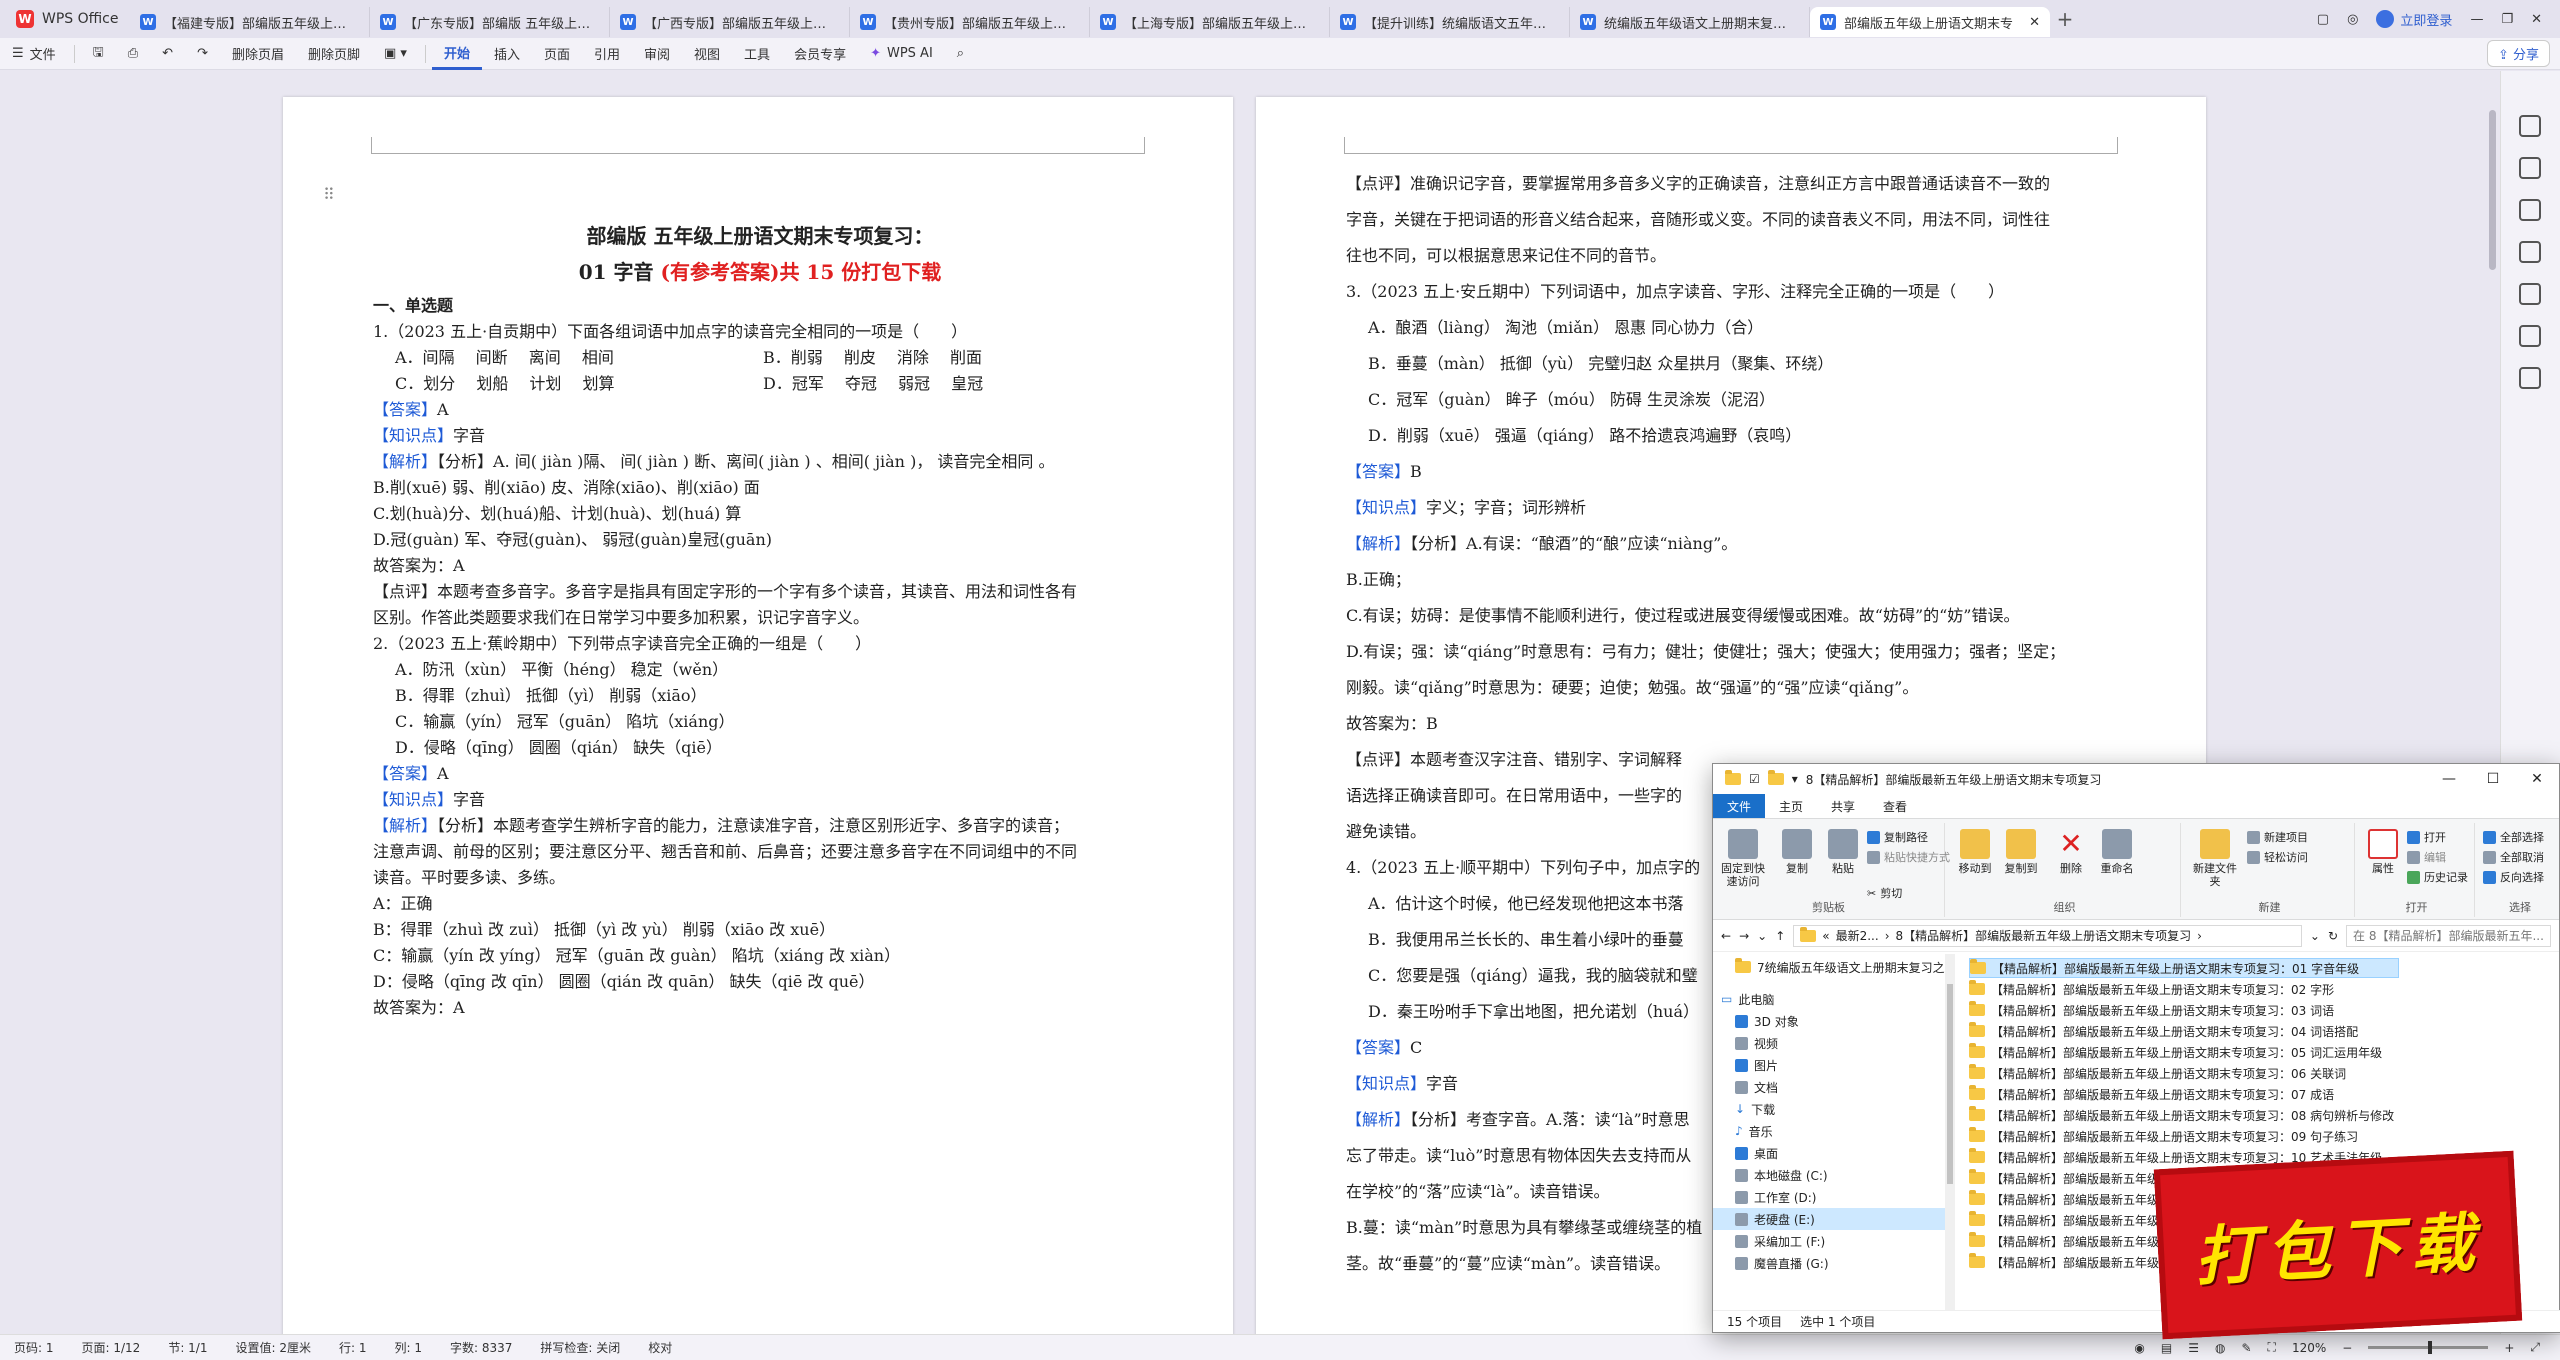 This screenshot has width=2560, height=1360. Describe the element at coordinates (2193, 1348) in the screenshot. I see `outline-view-icon: ☰` at that location.